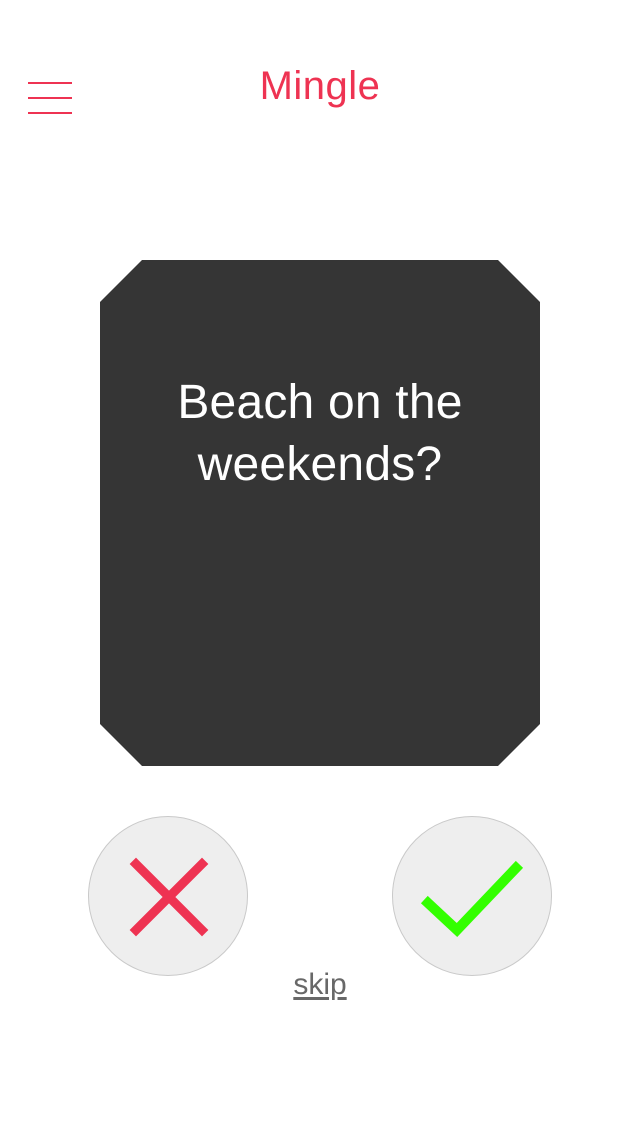 The width and height of the screenshot is (640, 1136). I want to click on accept-button, so click(472, 896).